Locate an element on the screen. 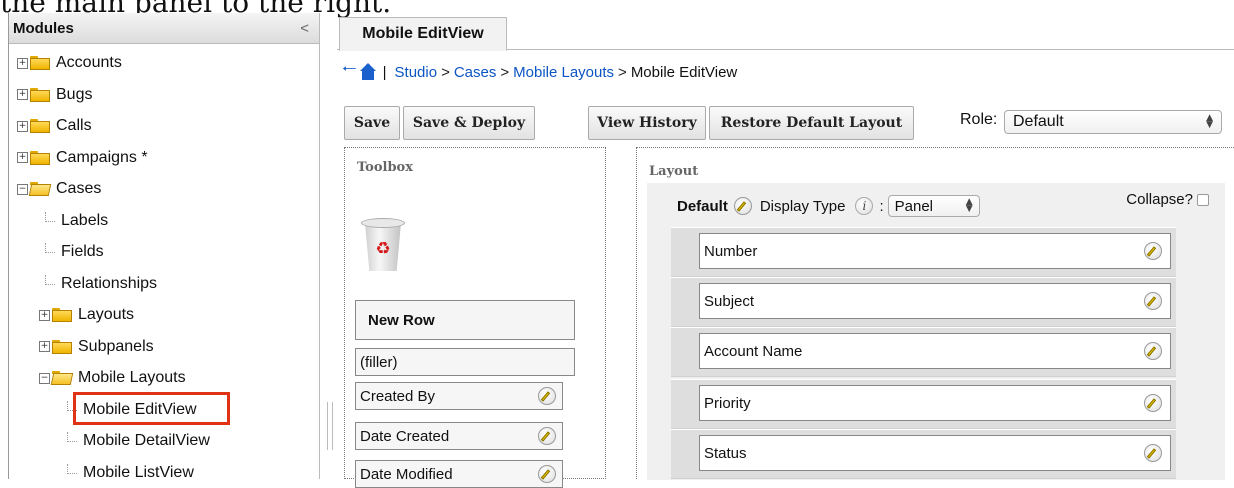 The height and width of the screenshot is (488, 1234). breadcrumb-studio: Studio is located at coordinates (416, 72).